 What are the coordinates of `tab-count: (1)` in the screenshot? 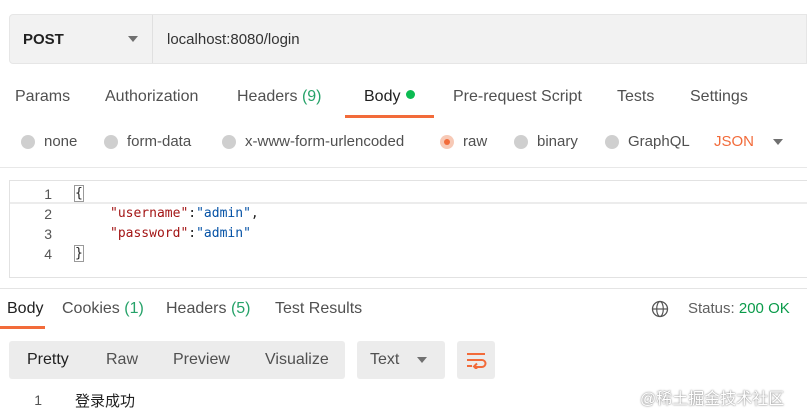 It's located at (134, 308).